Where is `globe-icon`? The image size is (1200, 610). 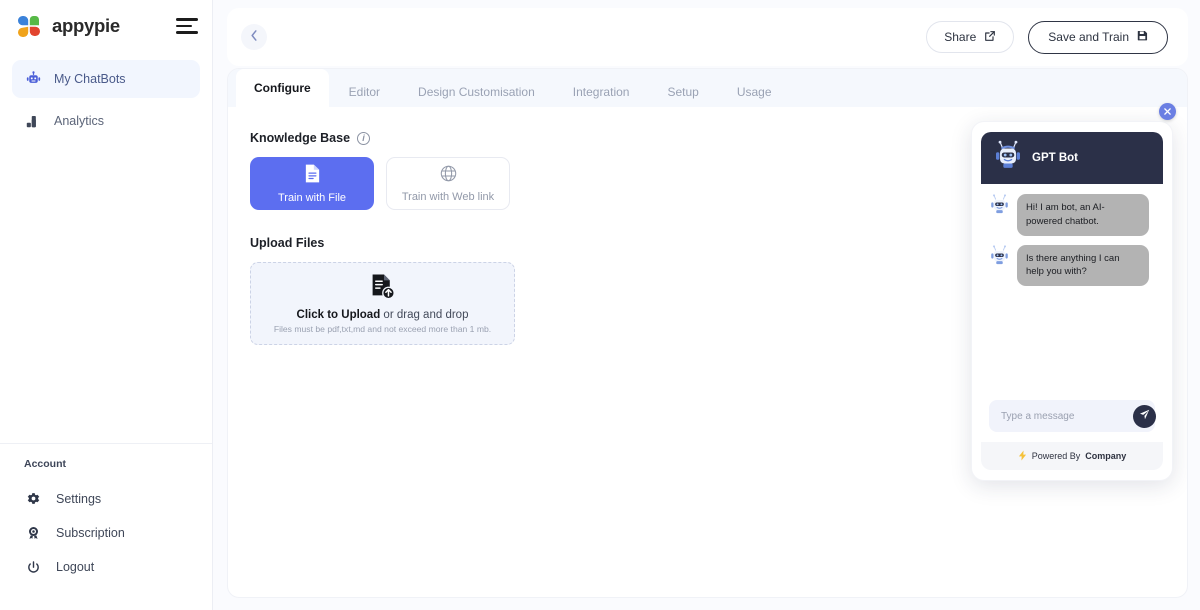 globe-icon is located at coordinates (448, 175).